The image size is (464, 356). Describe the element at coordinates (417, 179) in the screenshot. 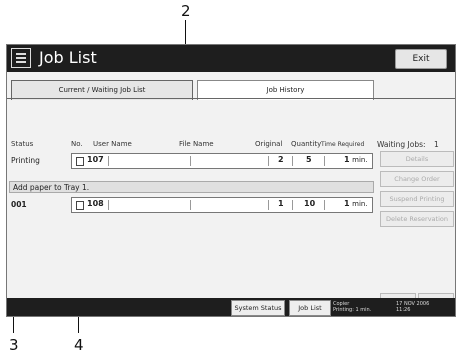

I see `change-order-button: Change Order` at that location.